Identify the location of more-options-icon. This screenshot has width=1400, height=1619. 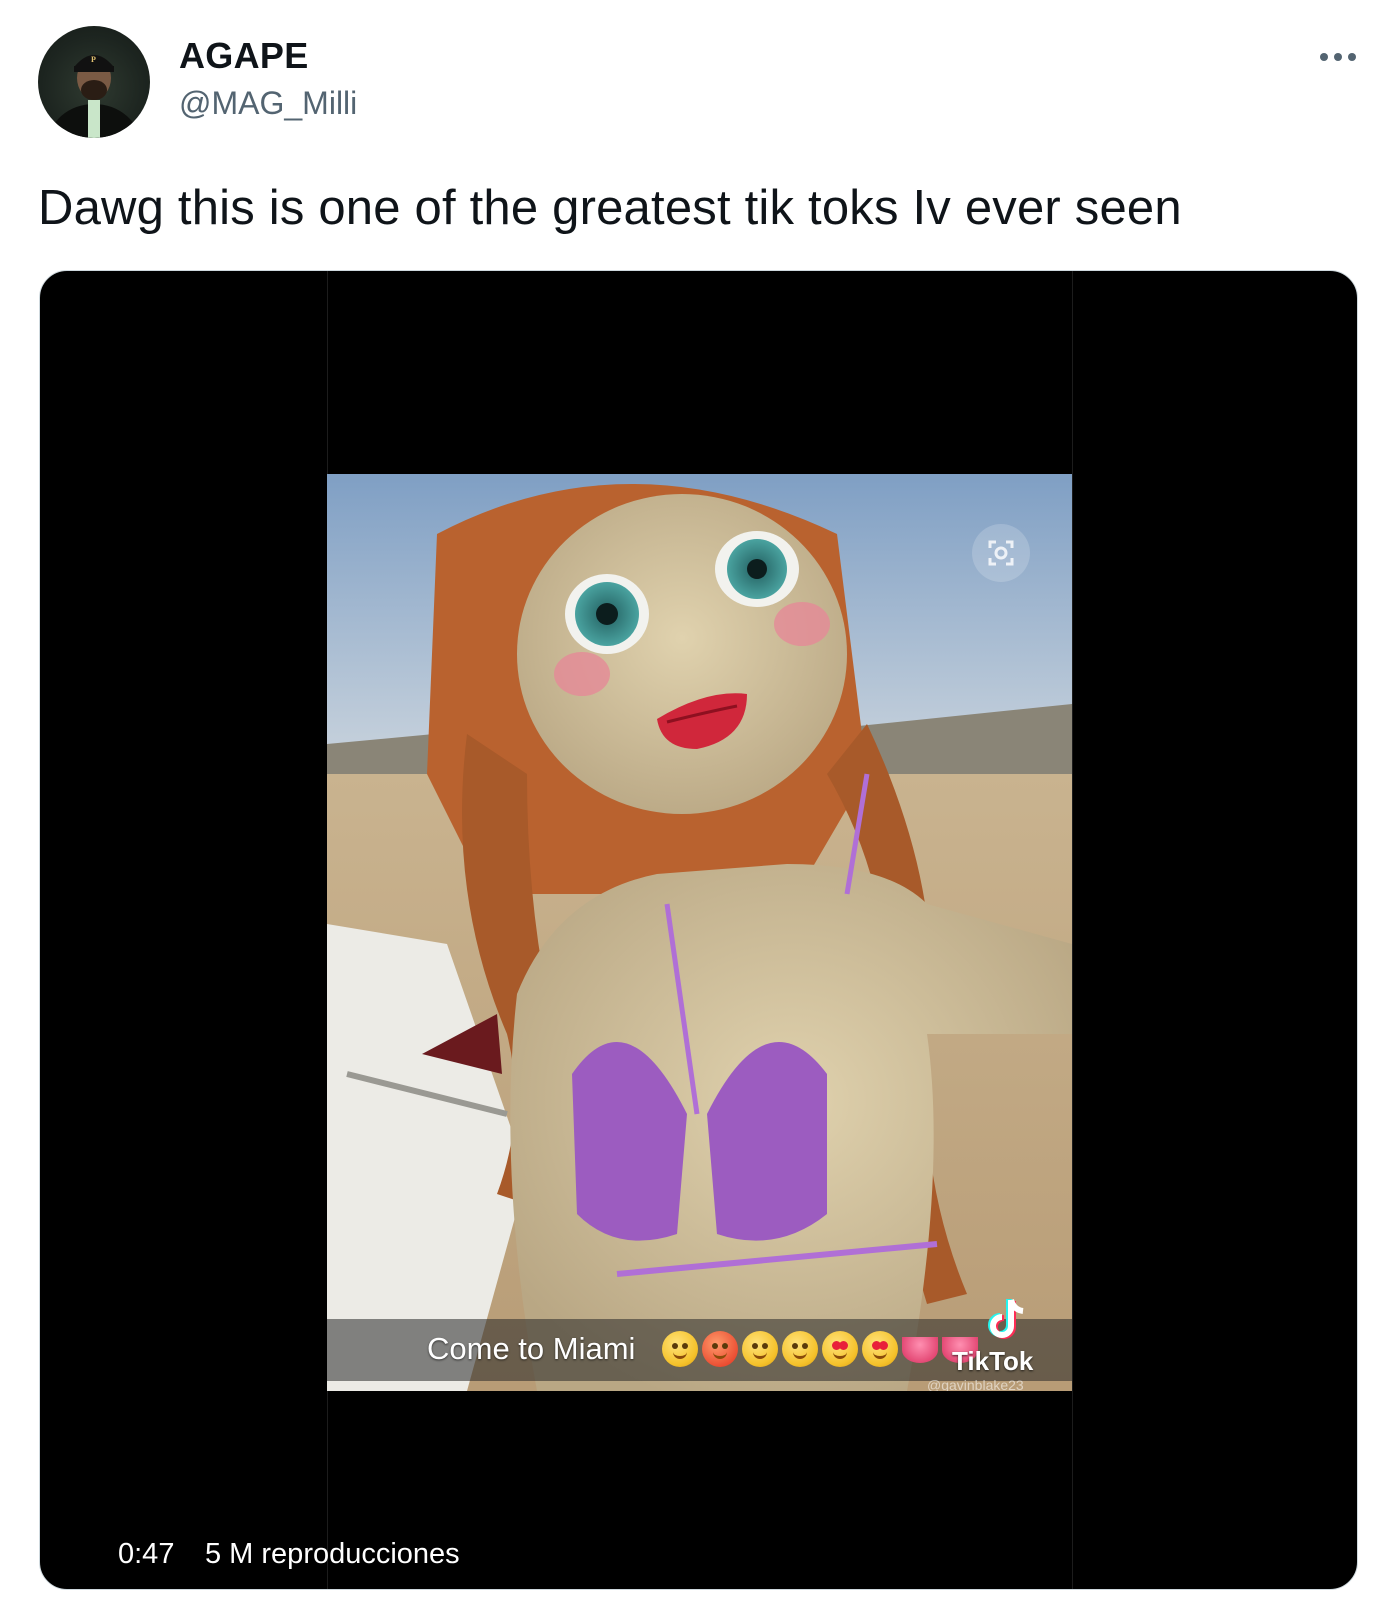
(1338, 57).